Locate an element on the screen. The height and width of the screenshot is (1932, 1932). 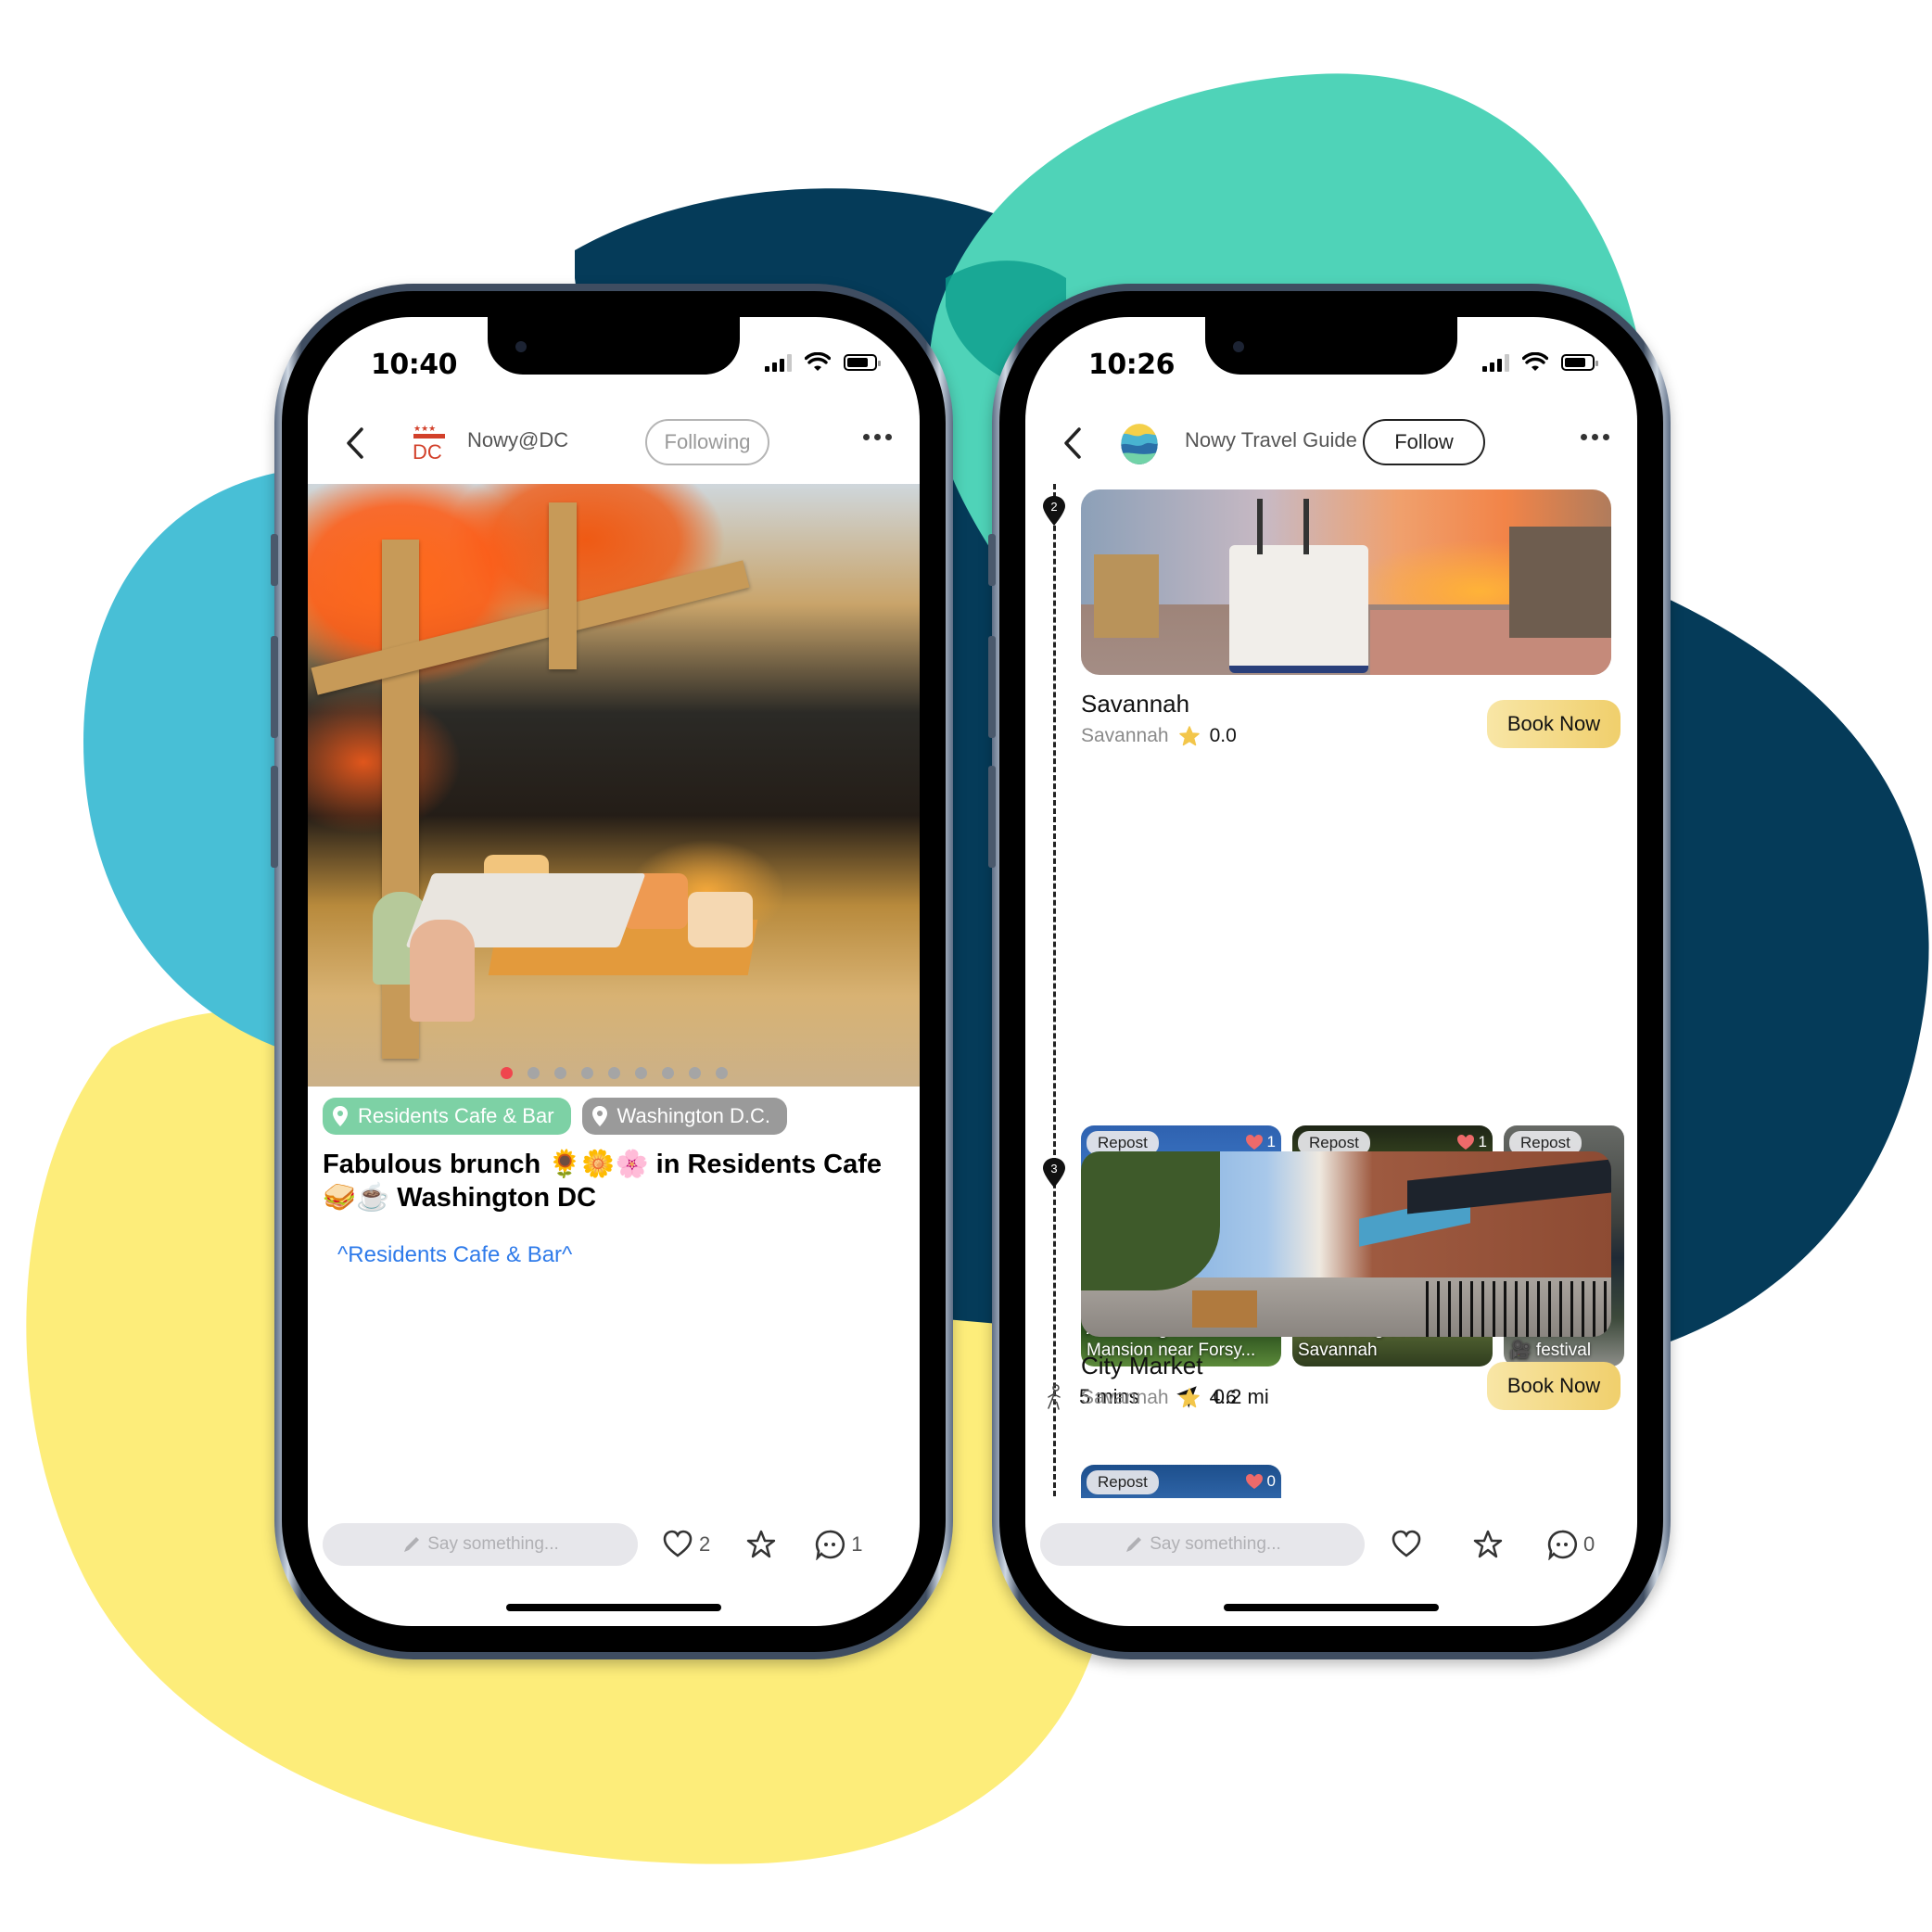
place-rating: 0.0 is located at coordinates (1223, 735).